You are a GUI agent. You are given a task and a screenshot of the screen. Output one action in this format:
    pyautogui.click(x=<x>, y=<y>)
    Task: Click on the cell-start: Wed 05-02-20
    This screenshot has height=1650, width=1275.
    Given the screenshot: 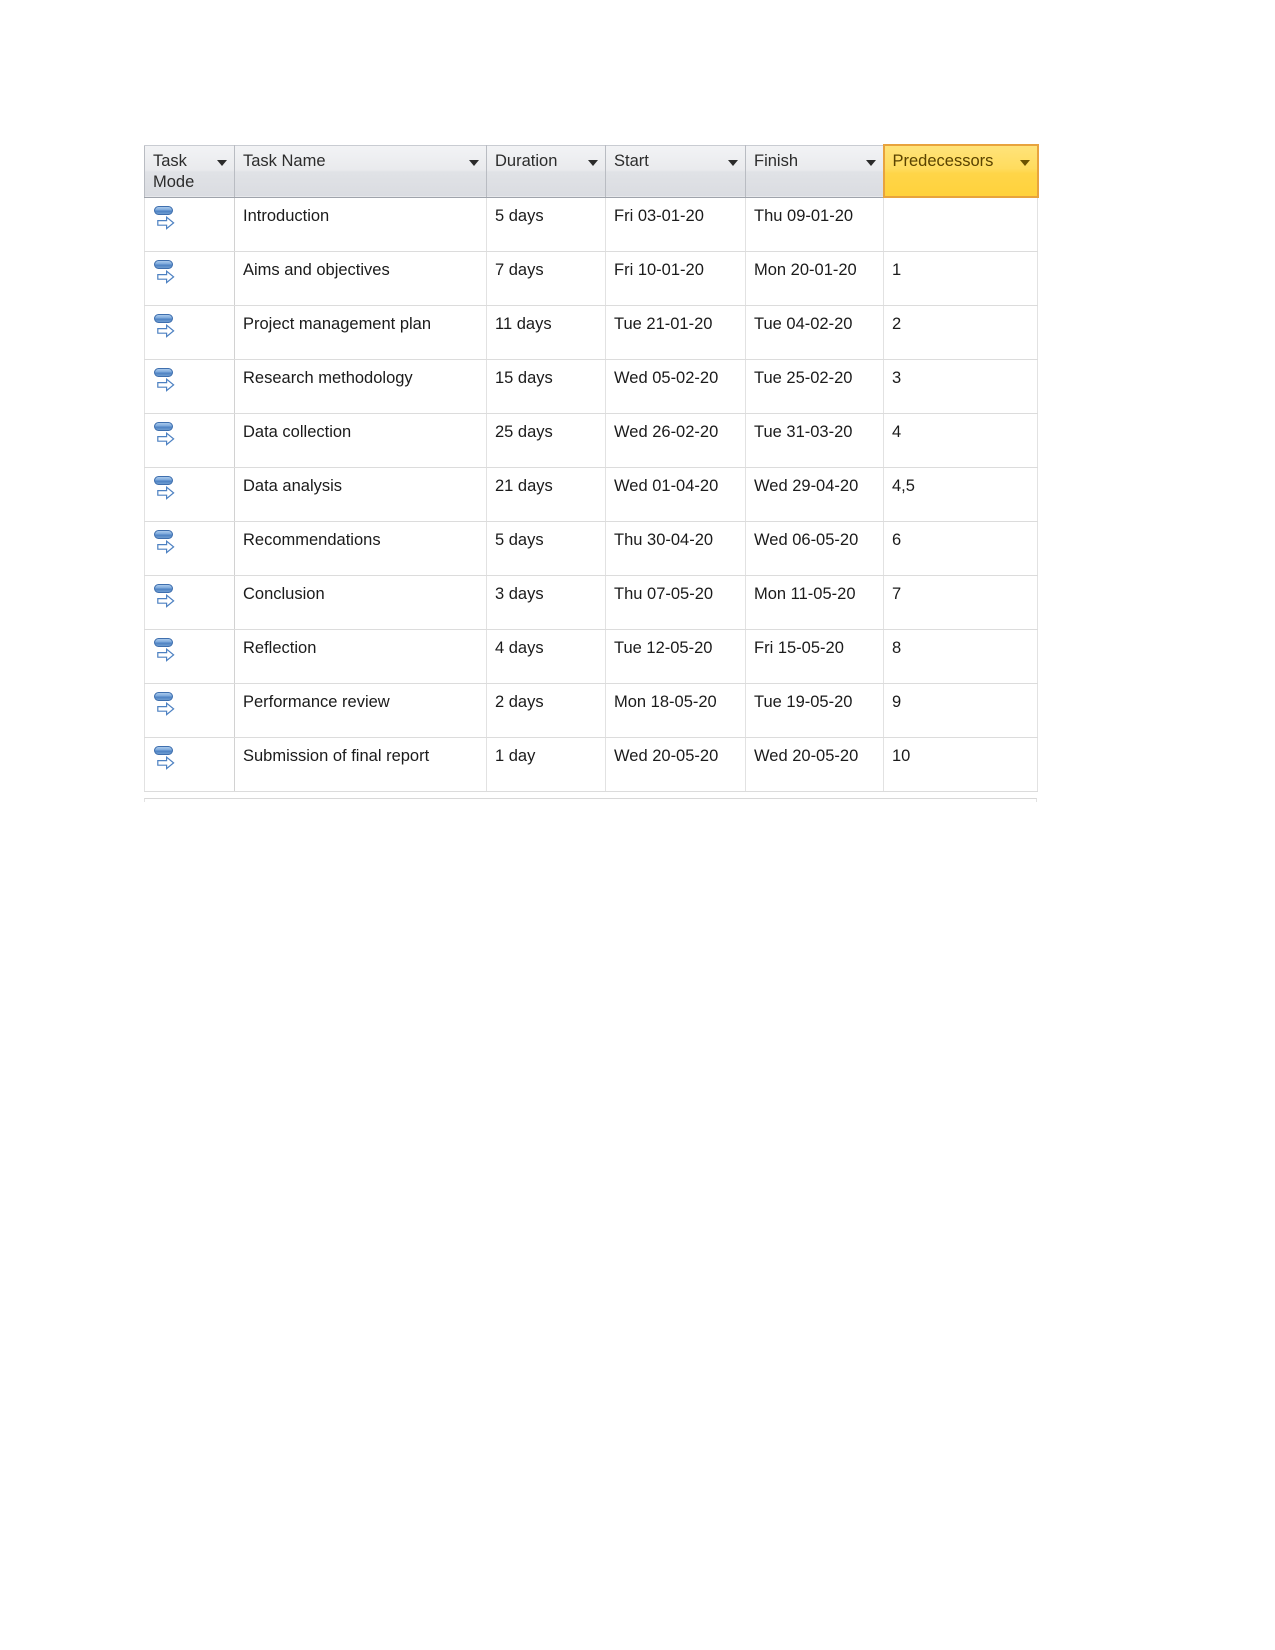 What is the action you would take?
    pyautogui.click(x=675, y=386)
    